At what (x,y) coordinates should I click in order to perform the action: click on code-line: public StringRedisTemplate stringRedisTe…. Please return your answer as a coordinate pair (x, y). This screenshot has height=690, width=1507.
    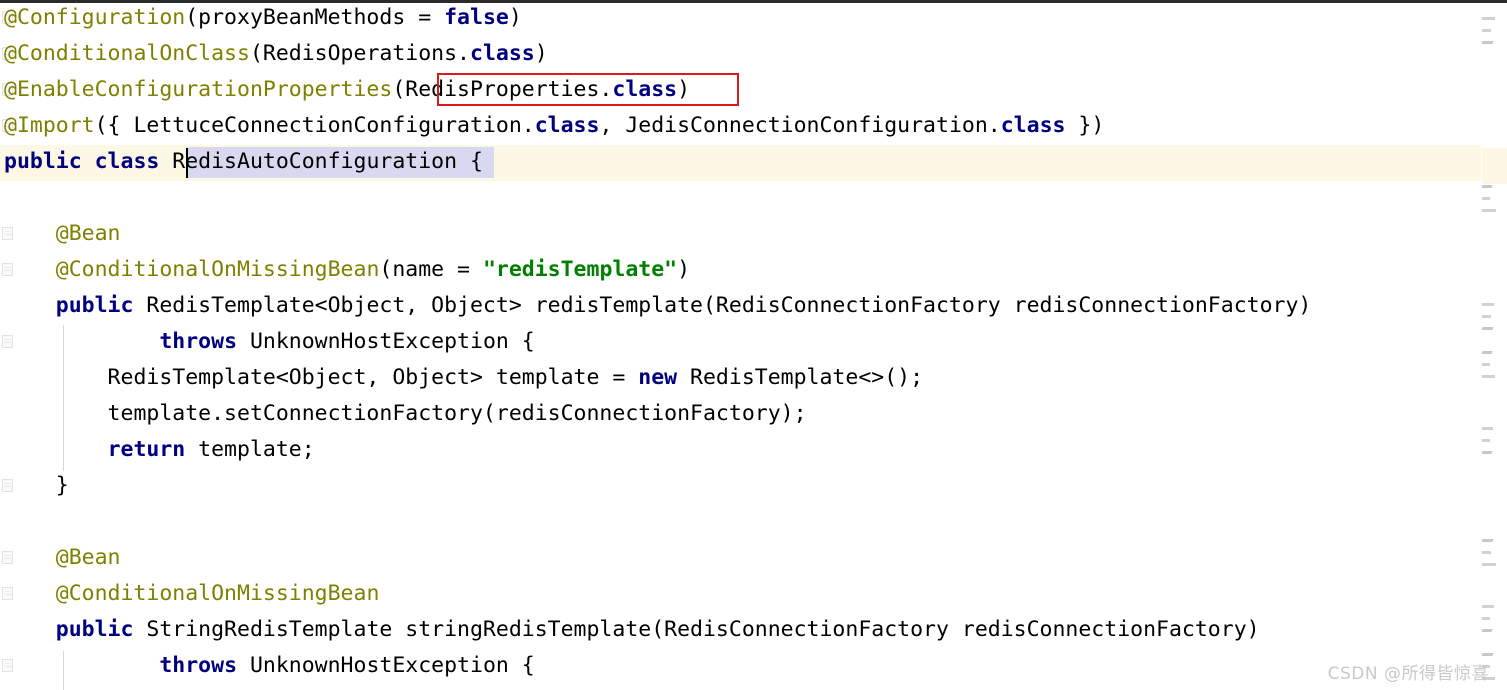
    Looking at the image, I should click on (632, 630).